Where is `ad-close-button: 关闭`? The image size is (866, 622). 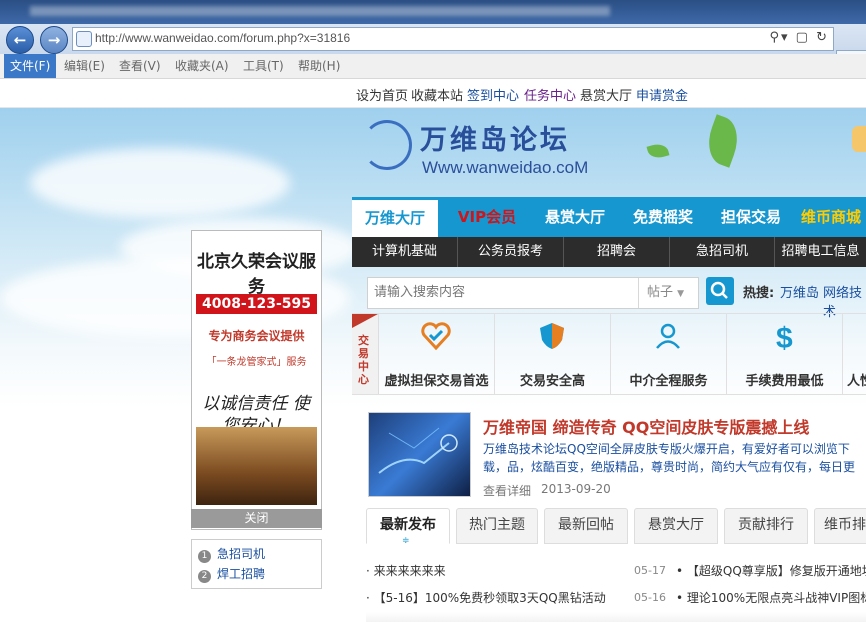
ad-close-button: 关闭 is located at coordinates (256, 518).